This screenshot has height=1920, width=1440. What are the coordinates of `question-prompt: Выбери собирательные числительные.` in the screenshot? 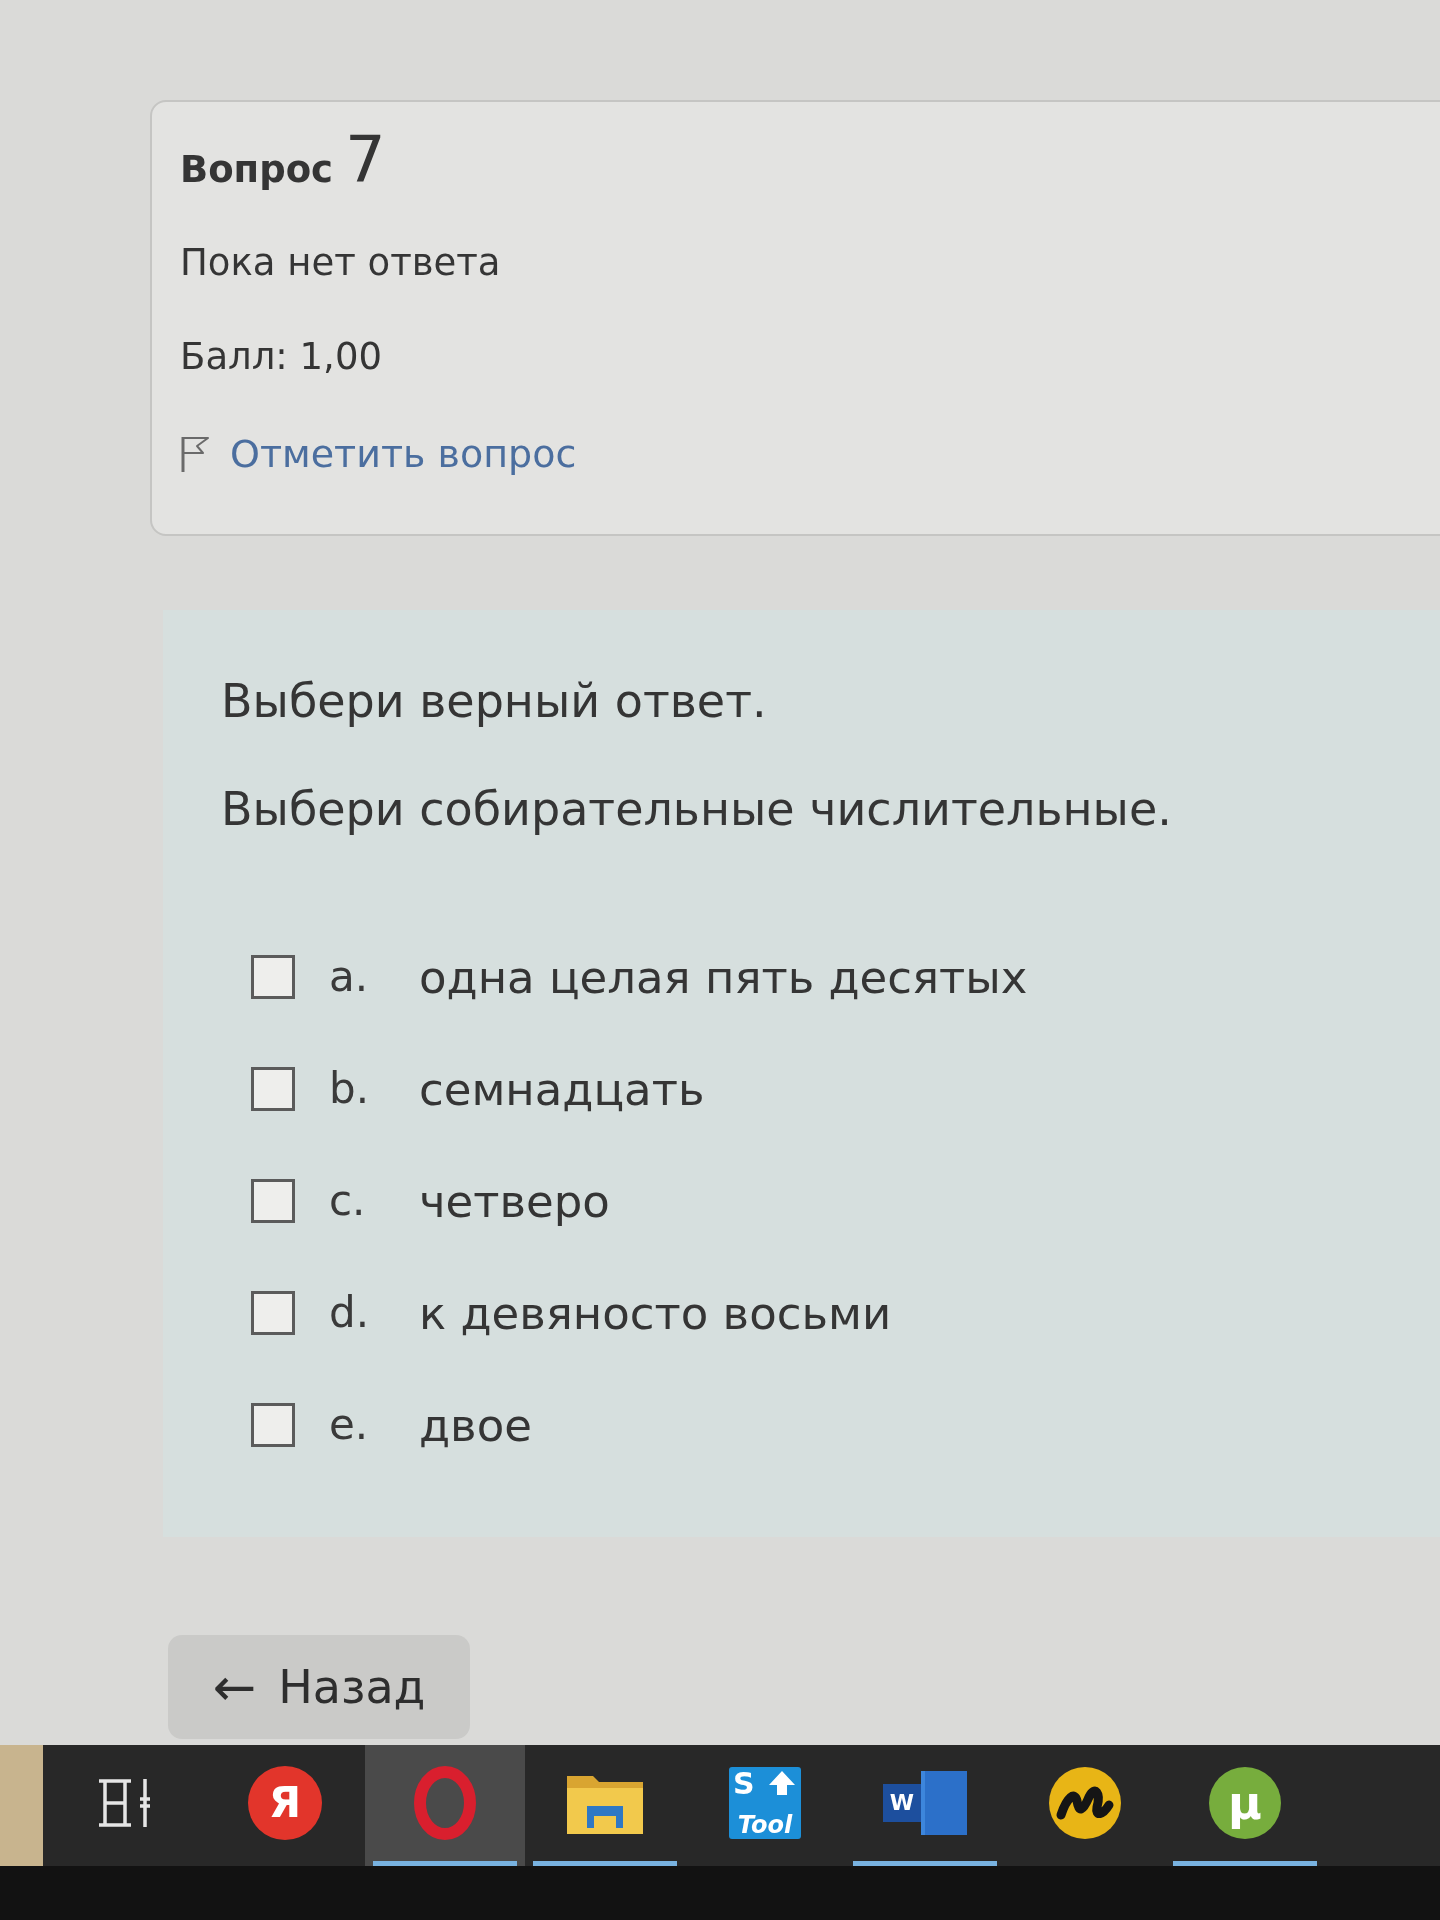 It's located at (697, 809).